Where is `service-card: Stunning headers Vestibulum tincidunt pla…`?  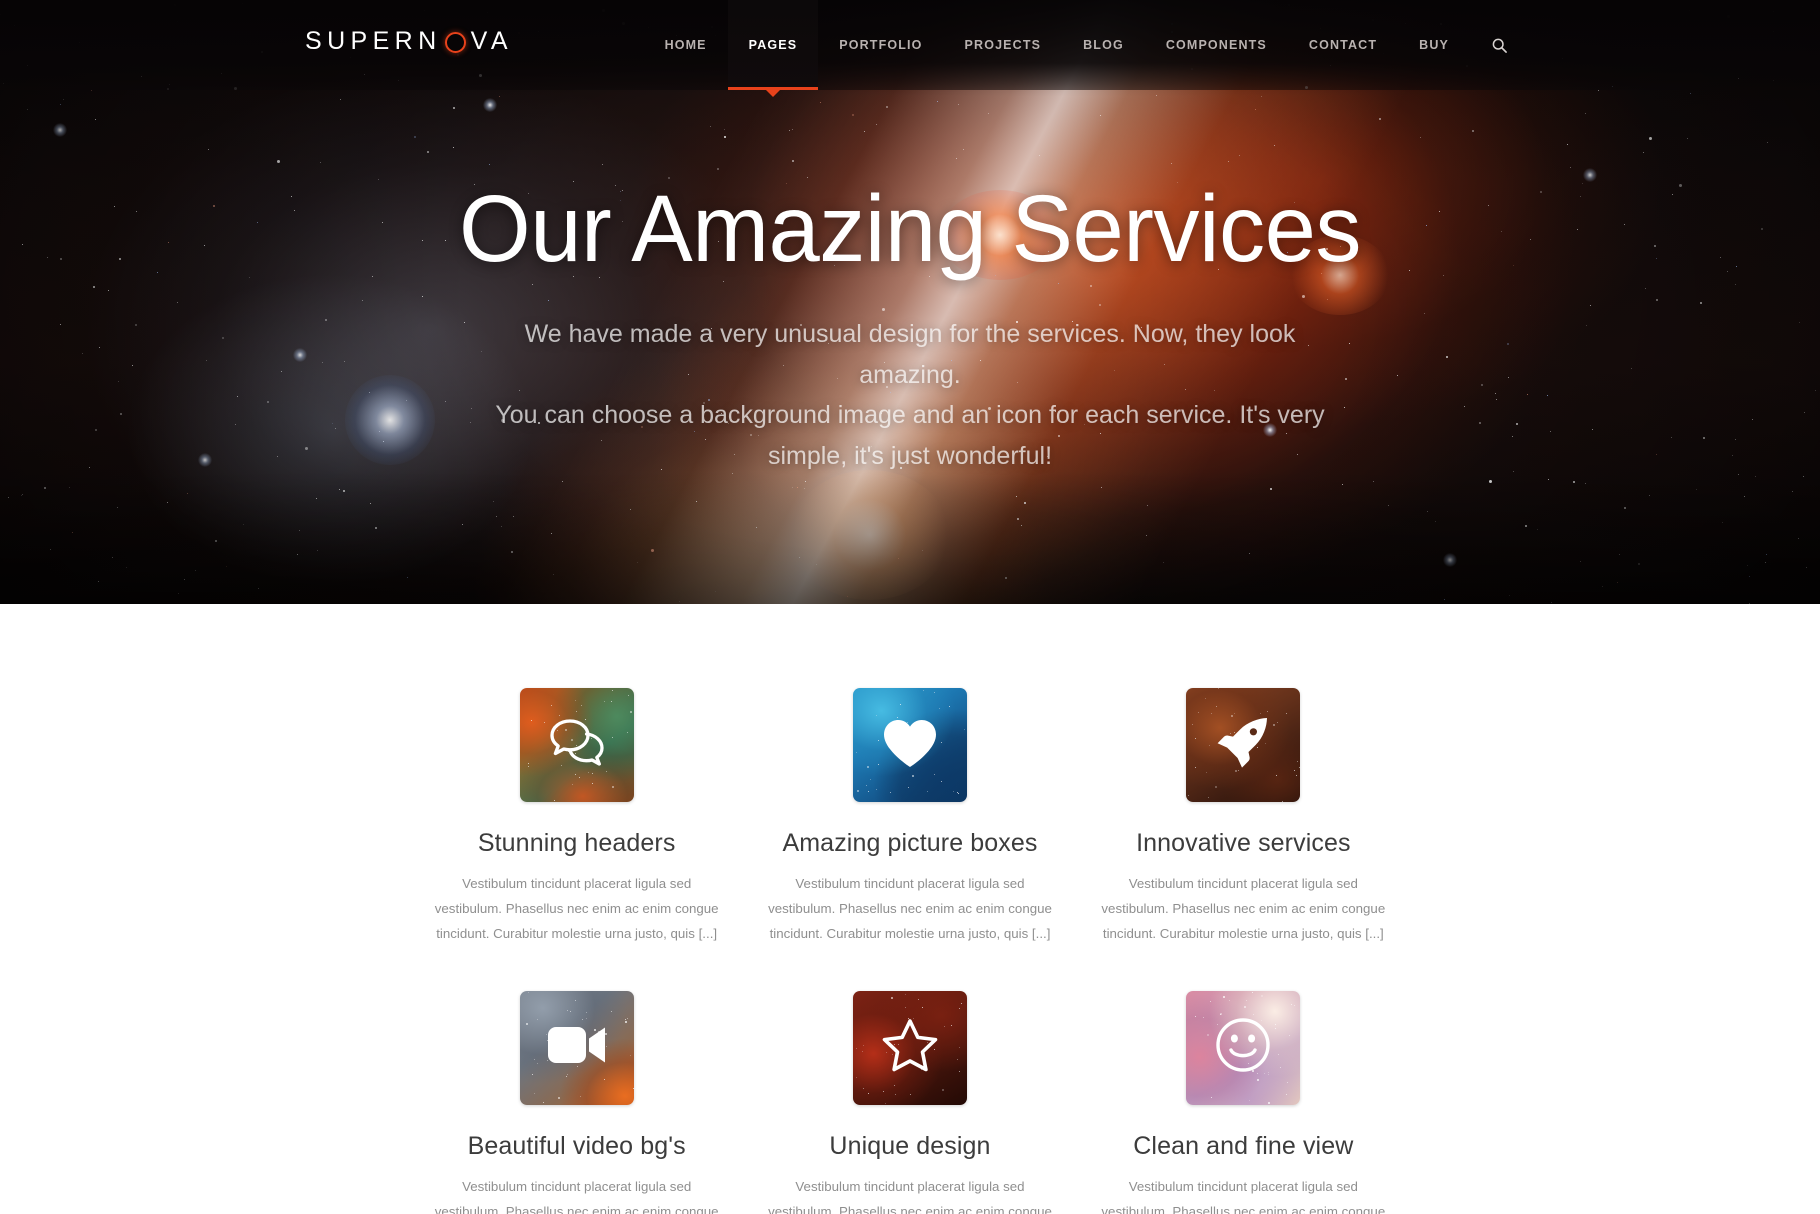
service-card: Stunning headers Vestibulum tincidunt pla… is located at coordinates (576, 817).